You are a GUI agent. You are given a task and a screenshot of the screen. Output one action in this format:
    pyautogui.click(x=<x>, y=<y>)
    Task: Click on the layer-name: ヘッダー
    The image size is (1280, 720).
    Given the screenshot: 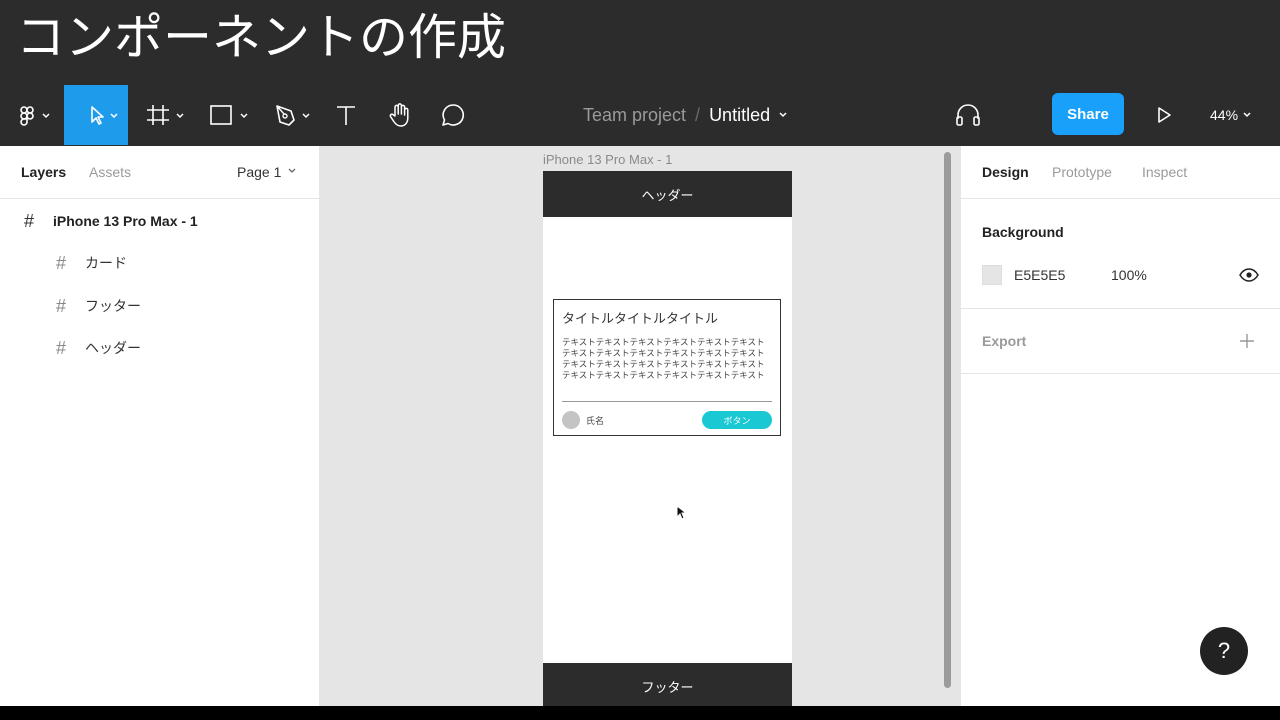 What is the action you would take?
    pyautogui.click(x=113, y=348)
    